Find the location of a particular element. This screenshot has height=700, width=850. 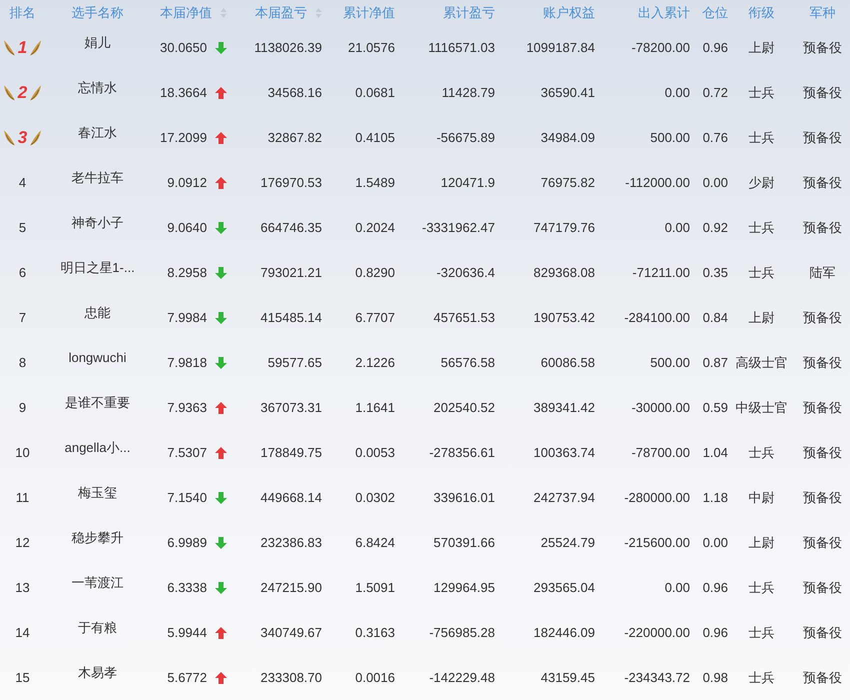

player-name: 木易孝 is located at coordinates (97, 677).